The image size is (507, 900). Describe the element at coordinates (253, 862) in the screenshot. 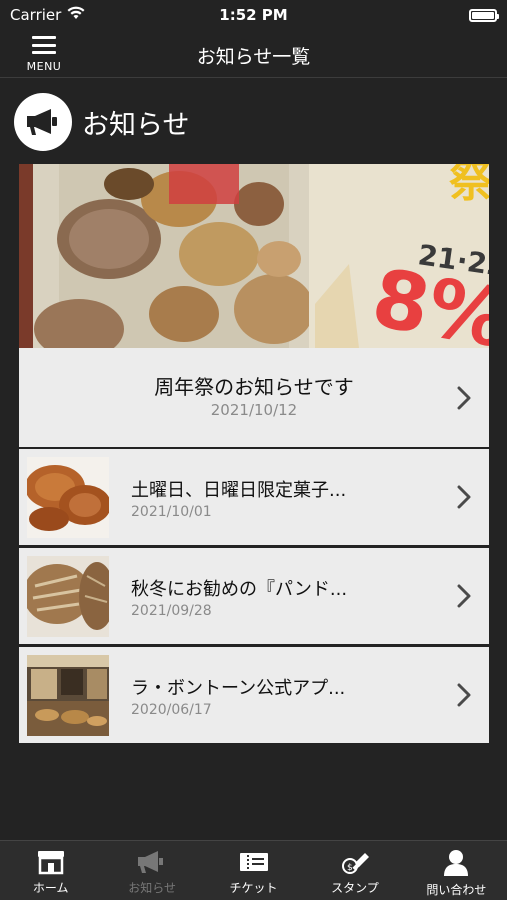

I see `ticket-icon` at that location.